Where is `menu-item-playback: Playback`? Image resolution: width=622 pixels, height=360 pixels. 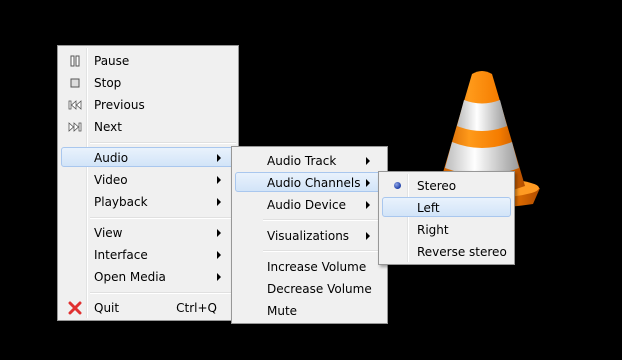 menu-item-playback: Playback is located at coordinates (148, 201).